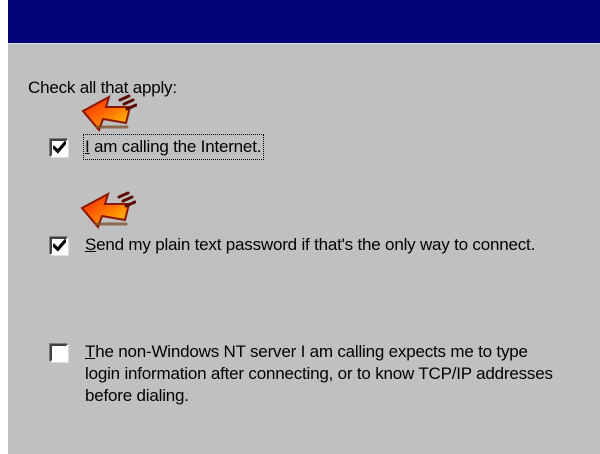 The height and width of the screenshot is (454, 600). Describe the element at coordinates (59, 353) in the screenshot. I see `login-after-connecting-checkbox` at that location.